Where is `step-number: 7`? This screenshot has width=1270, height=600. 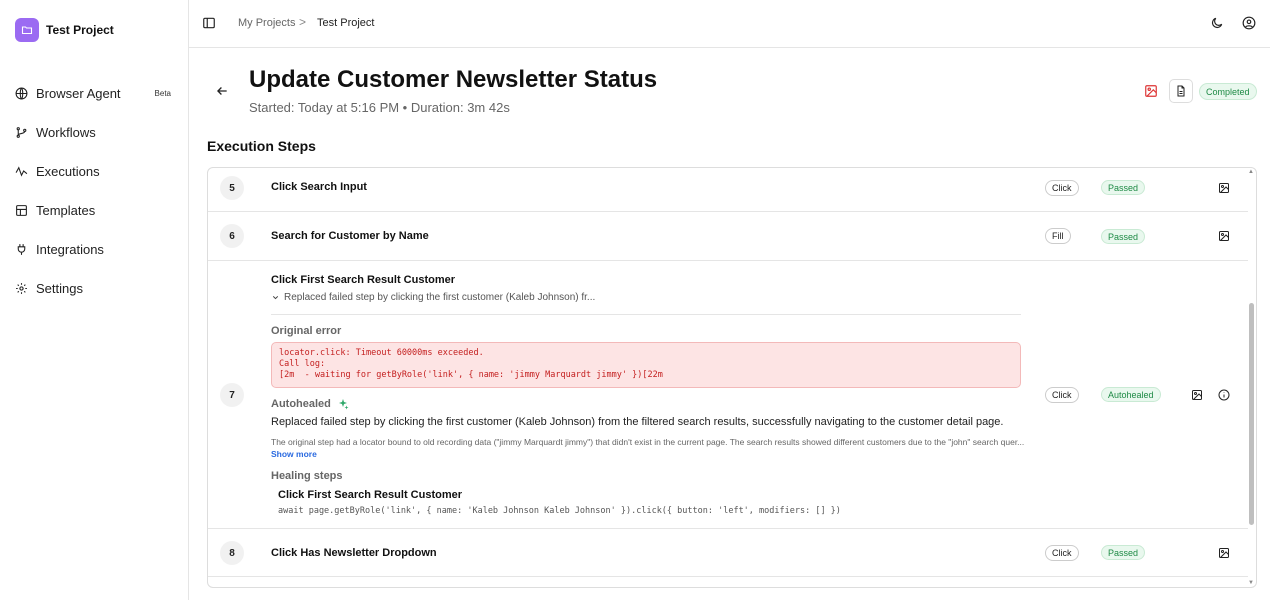
step-number: 7 is located at coordinates (232, 395).